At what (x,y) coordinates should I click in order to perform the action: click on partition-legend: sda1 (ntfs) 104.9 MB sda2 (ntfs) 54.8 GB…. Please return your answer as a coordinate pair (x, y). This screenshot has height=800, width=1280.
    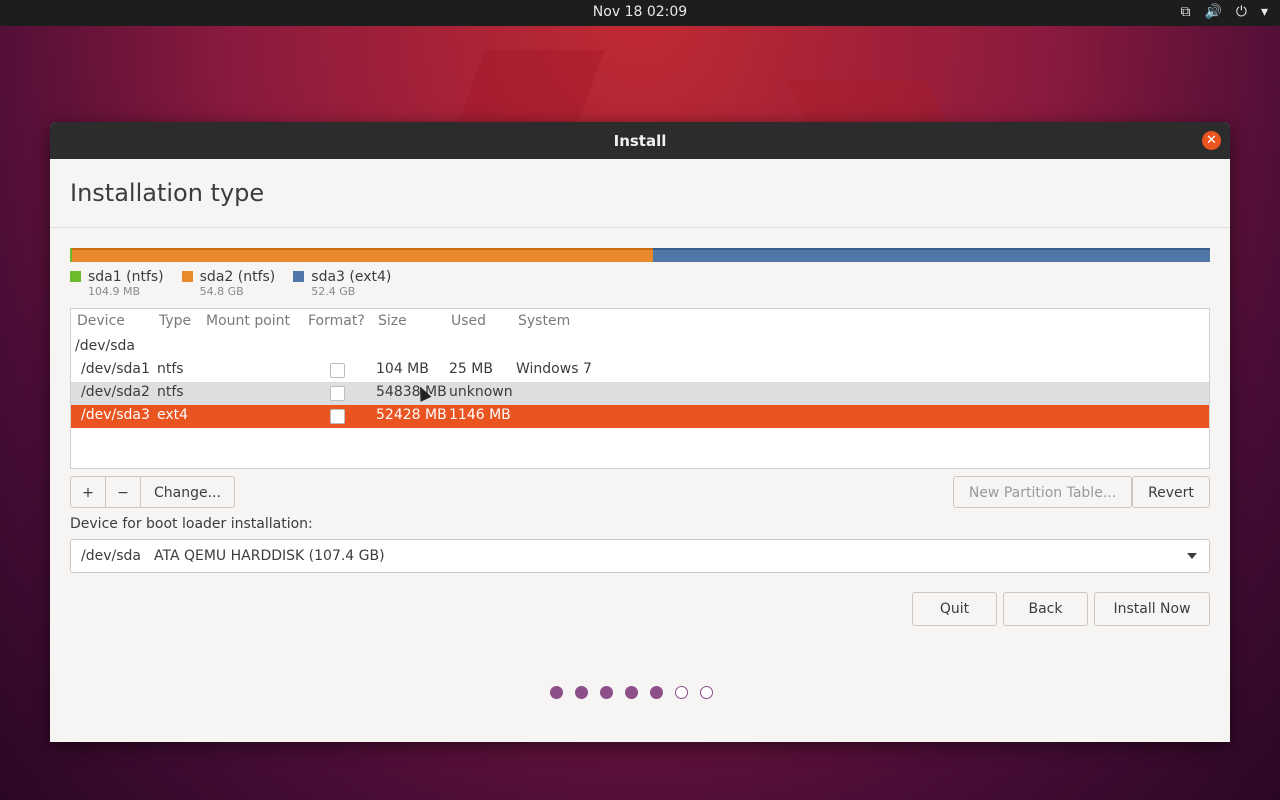
    Looking at the image, I should click on (230, 283).